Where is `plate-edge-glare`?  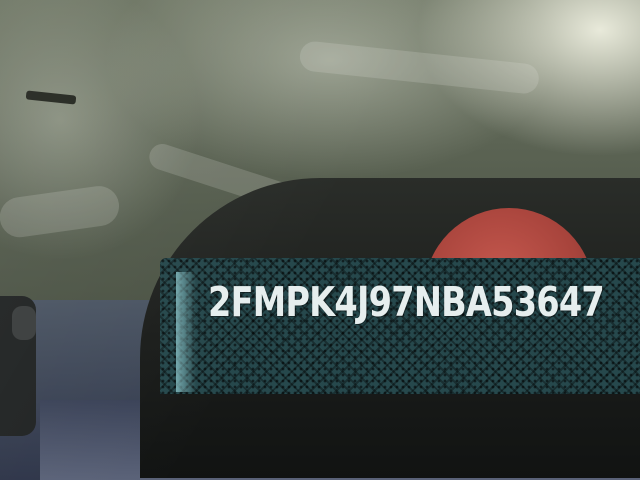
plate-edge-glare is located at coordinates (186, 332).